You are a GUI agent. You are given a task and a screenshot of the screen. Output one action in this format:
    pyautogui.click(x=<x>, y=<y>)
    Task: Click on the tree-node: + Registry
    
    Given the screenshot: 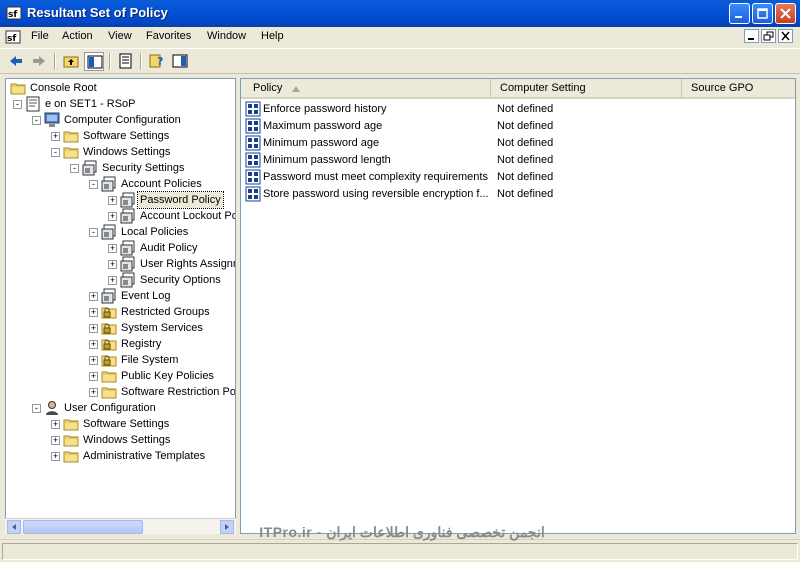 What is the action you would take?
    pyautogui.click(x=120, y=344)
    